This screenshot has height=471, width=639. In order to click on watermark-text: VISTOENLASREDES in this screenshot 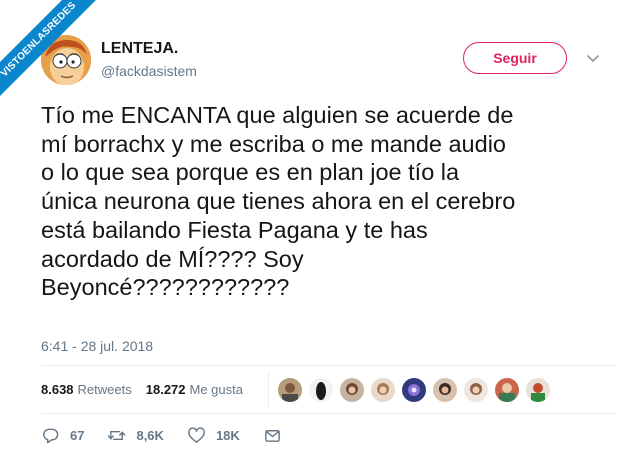, I will do `click(50, 50)`.